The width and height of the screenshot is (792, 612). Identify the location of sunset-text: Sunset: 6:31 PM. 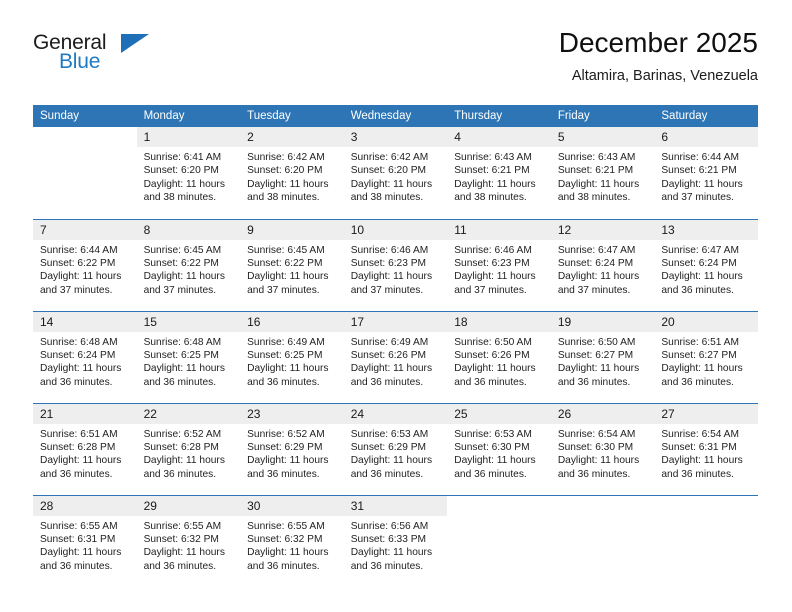
(699, 447).